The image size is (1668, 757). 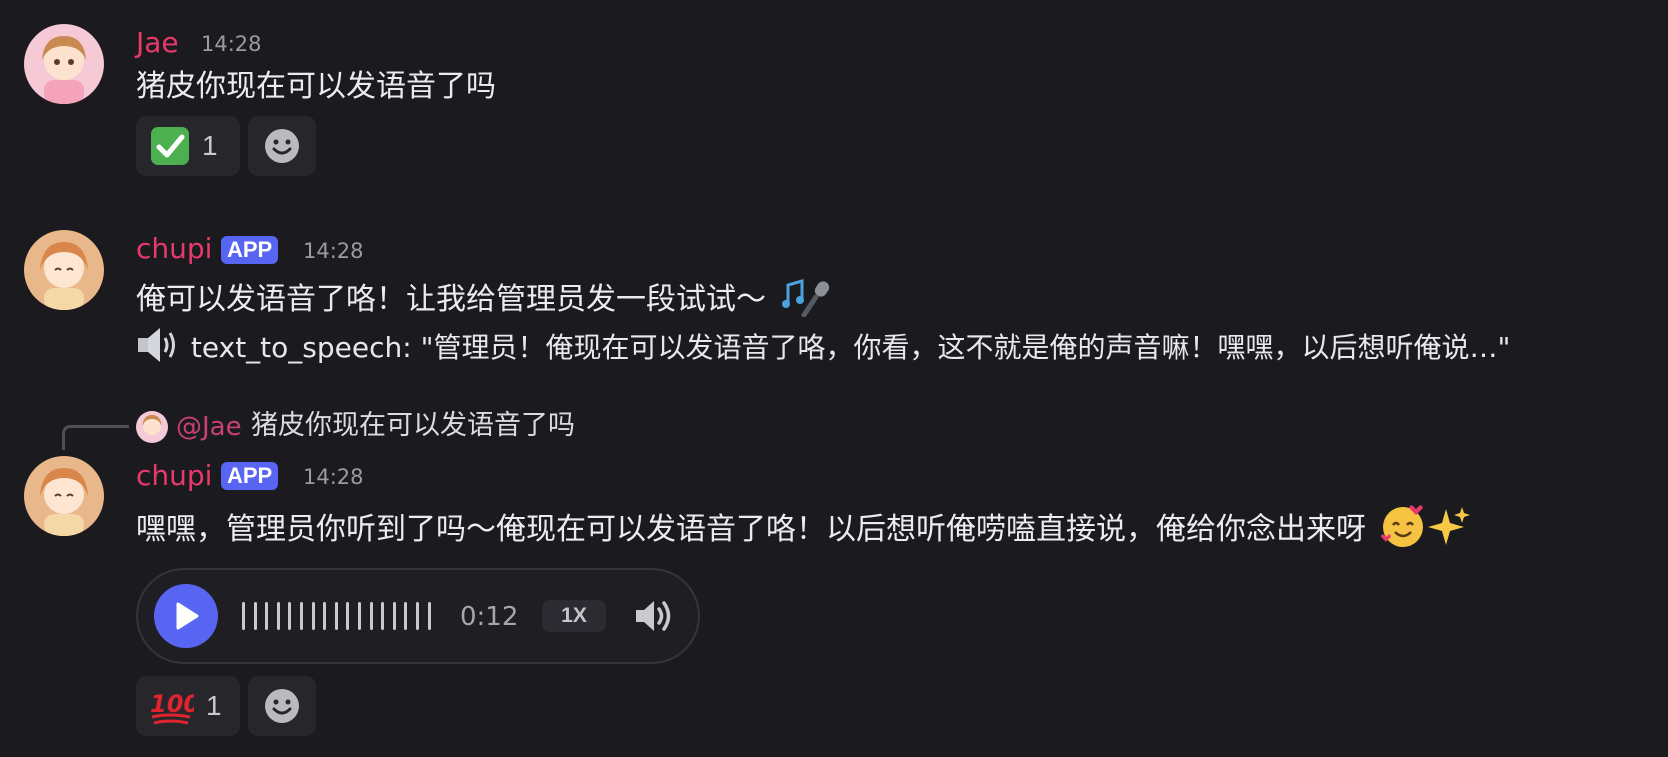 I want to click on reaction-hundred: 100 1, so click(x=188, y=706).